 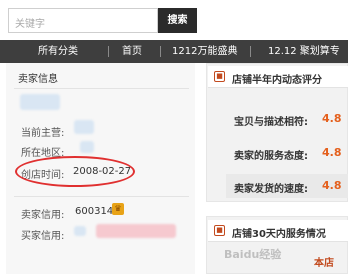 What do you see at coordinates (43, 133) in the screenshot?
I see `main-business-label: 当前主营:` at bounding box center [43, 133].